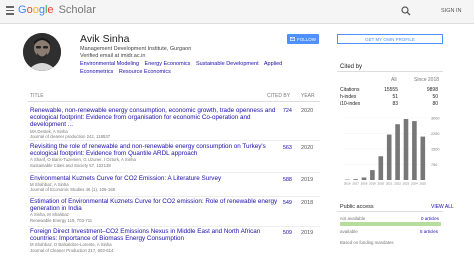 This screenshot has width=474, height=259. I want to click on x-tick-label: 2020, so click(380, 184).